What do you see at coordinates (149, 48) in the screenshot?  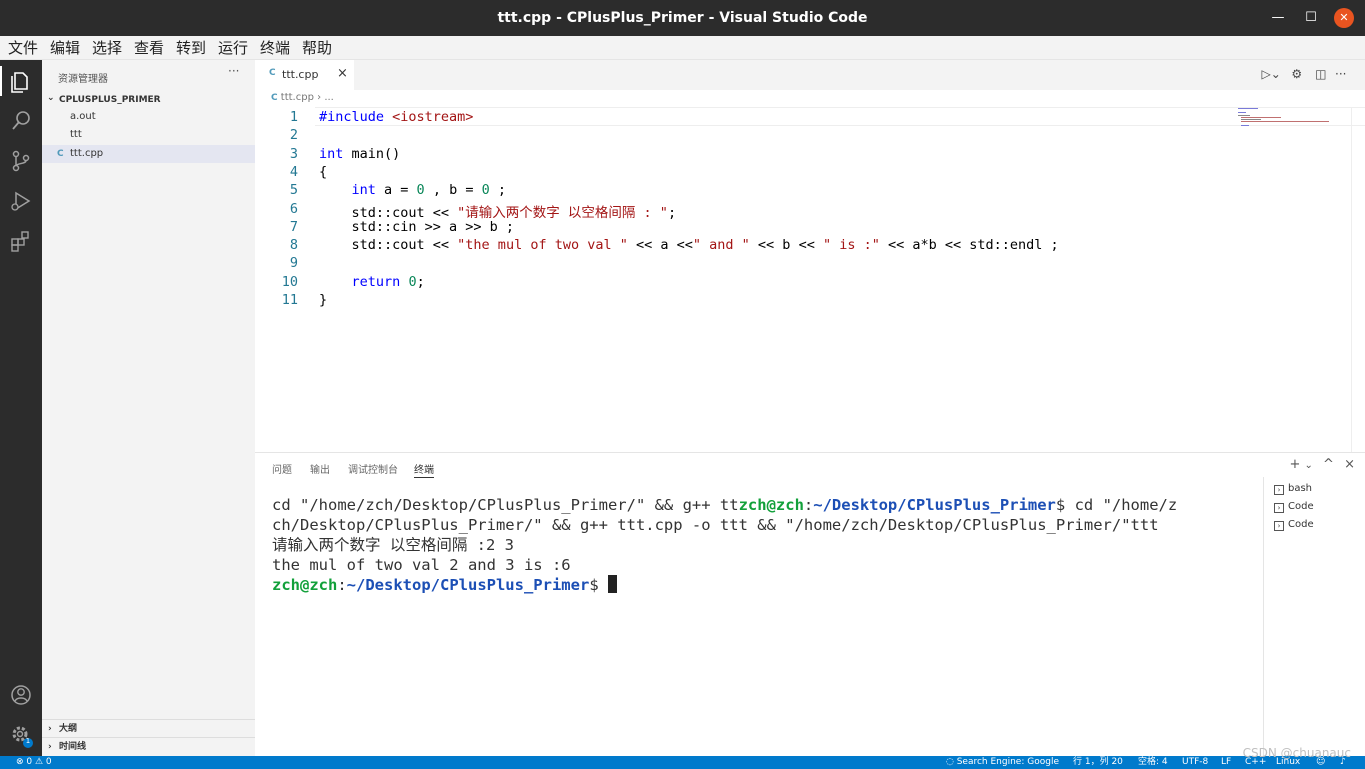 I see `menu-view: 查看` at bounding box center [149, 48].